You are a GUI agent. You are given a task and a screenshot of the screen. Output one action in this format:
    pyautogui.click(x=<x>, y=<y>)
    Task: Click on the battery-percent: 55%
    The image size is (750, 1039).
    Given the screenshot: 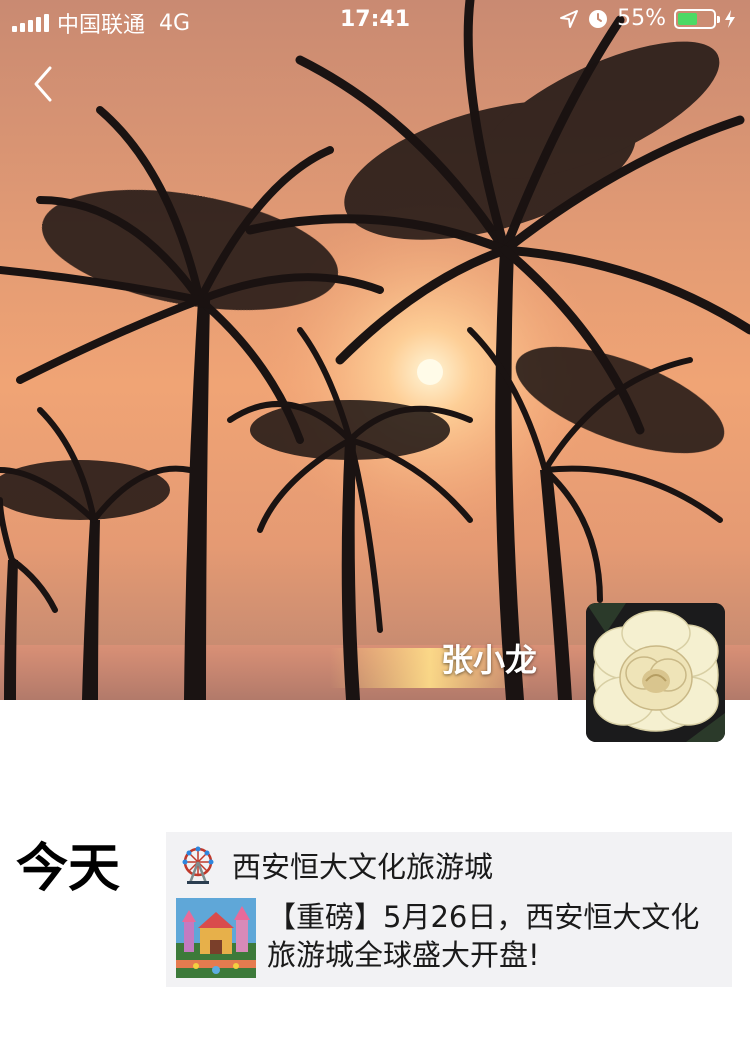 What is the action you would take?
    pyautogui.click(x=641, y=18)
    